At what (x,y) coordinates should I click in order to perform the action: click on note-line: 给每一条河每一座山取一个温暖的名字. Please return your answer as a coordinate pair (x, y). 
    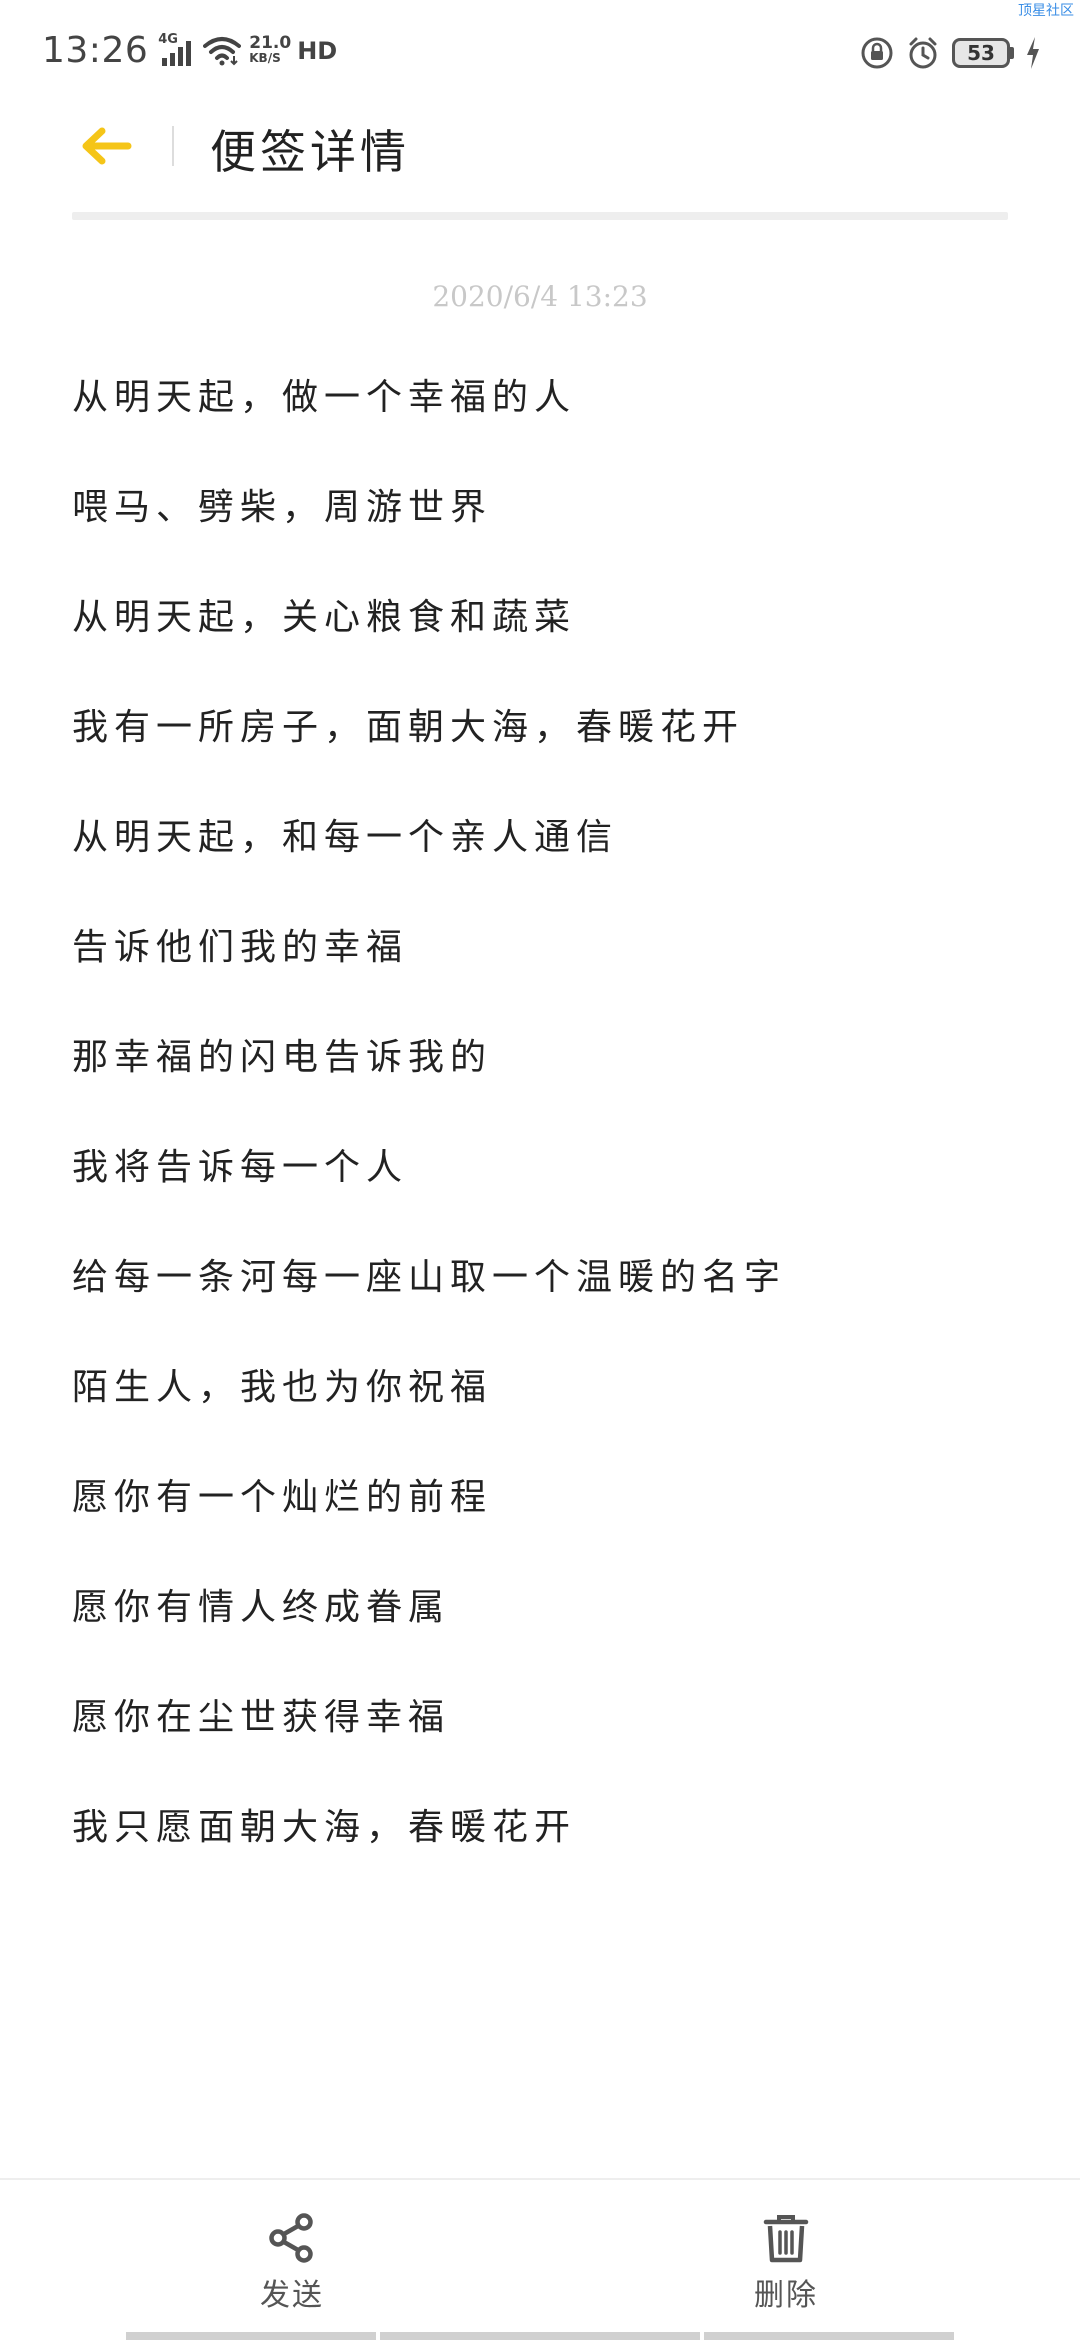
    Looking at the image, I should click on (429, 1277).